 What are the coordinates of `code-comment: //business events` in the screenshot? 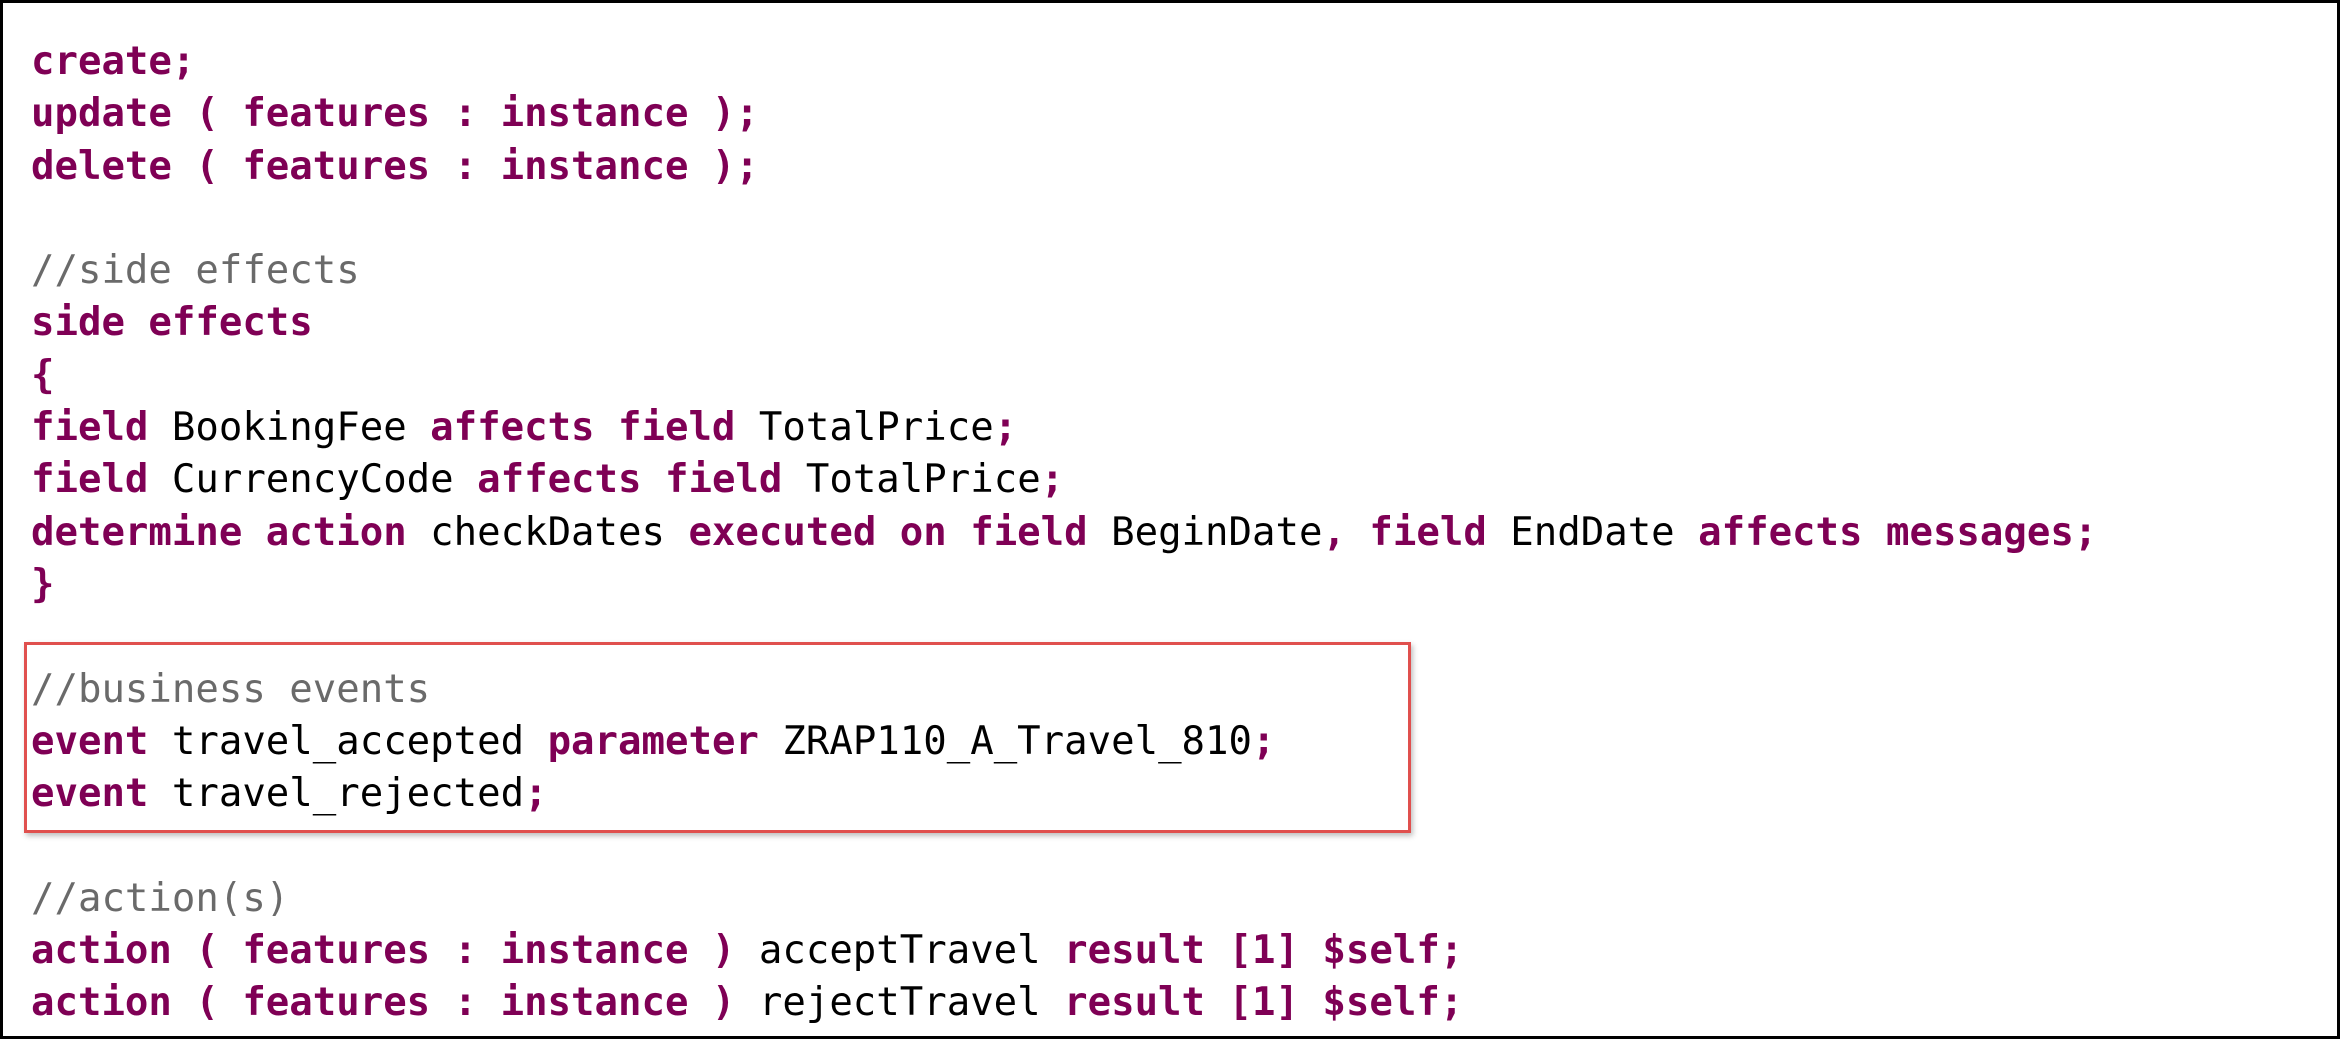 It's located at (231, 689).